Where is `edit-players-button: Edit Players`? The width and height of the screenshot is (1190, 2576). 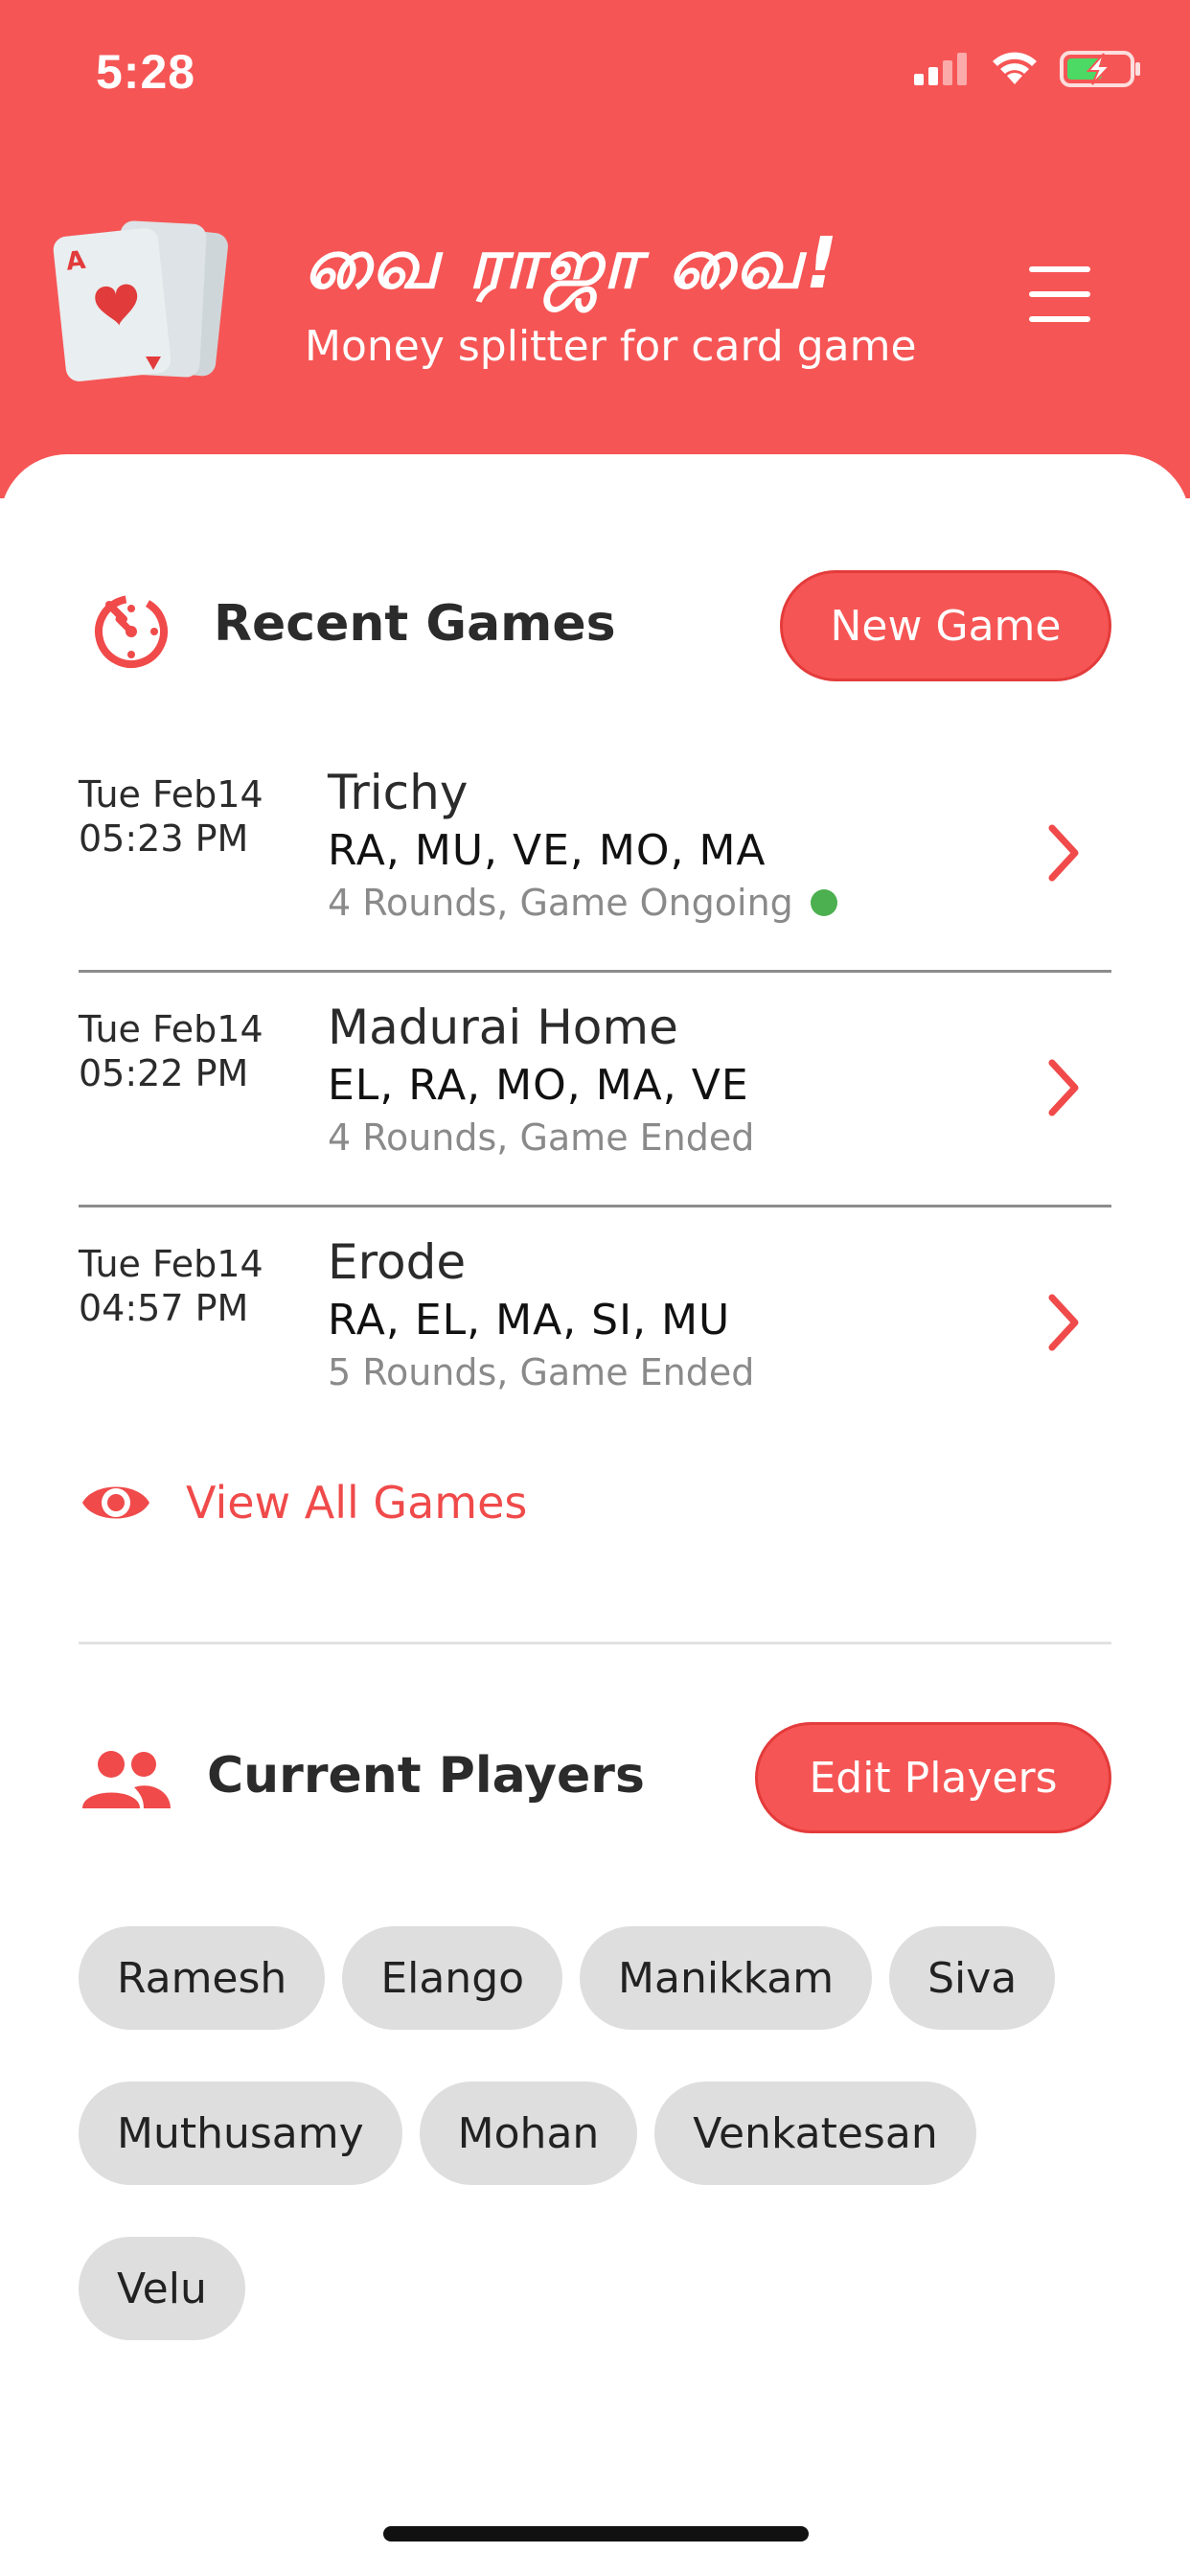
edit-players-button: Edit Players is located at coordinates (933, 1777).